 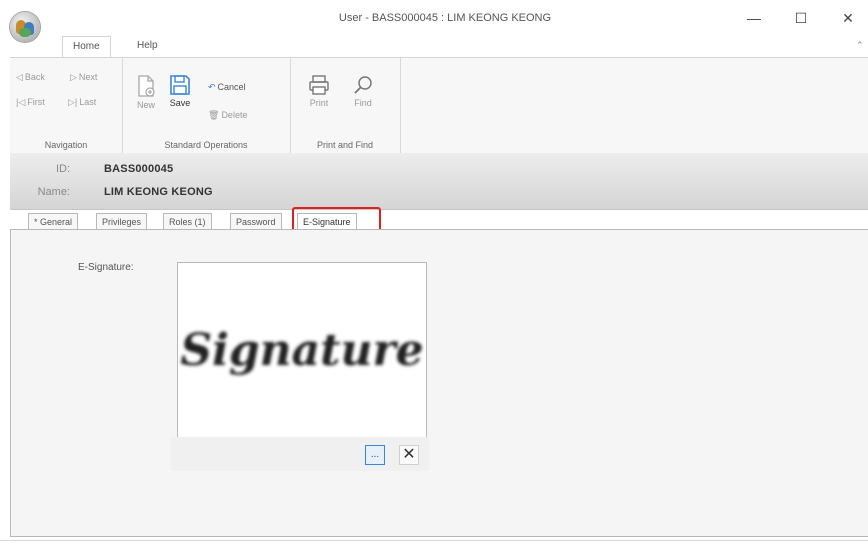 What do you see at coordinates (66, 145) in the screenshot?
I see `navigation-group-label: Navigation` at bounding box center [66, 145].